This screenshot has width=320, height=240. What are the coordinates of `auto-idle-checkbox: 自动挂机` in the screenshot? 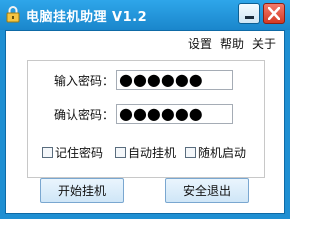 It's located at (145, 152).